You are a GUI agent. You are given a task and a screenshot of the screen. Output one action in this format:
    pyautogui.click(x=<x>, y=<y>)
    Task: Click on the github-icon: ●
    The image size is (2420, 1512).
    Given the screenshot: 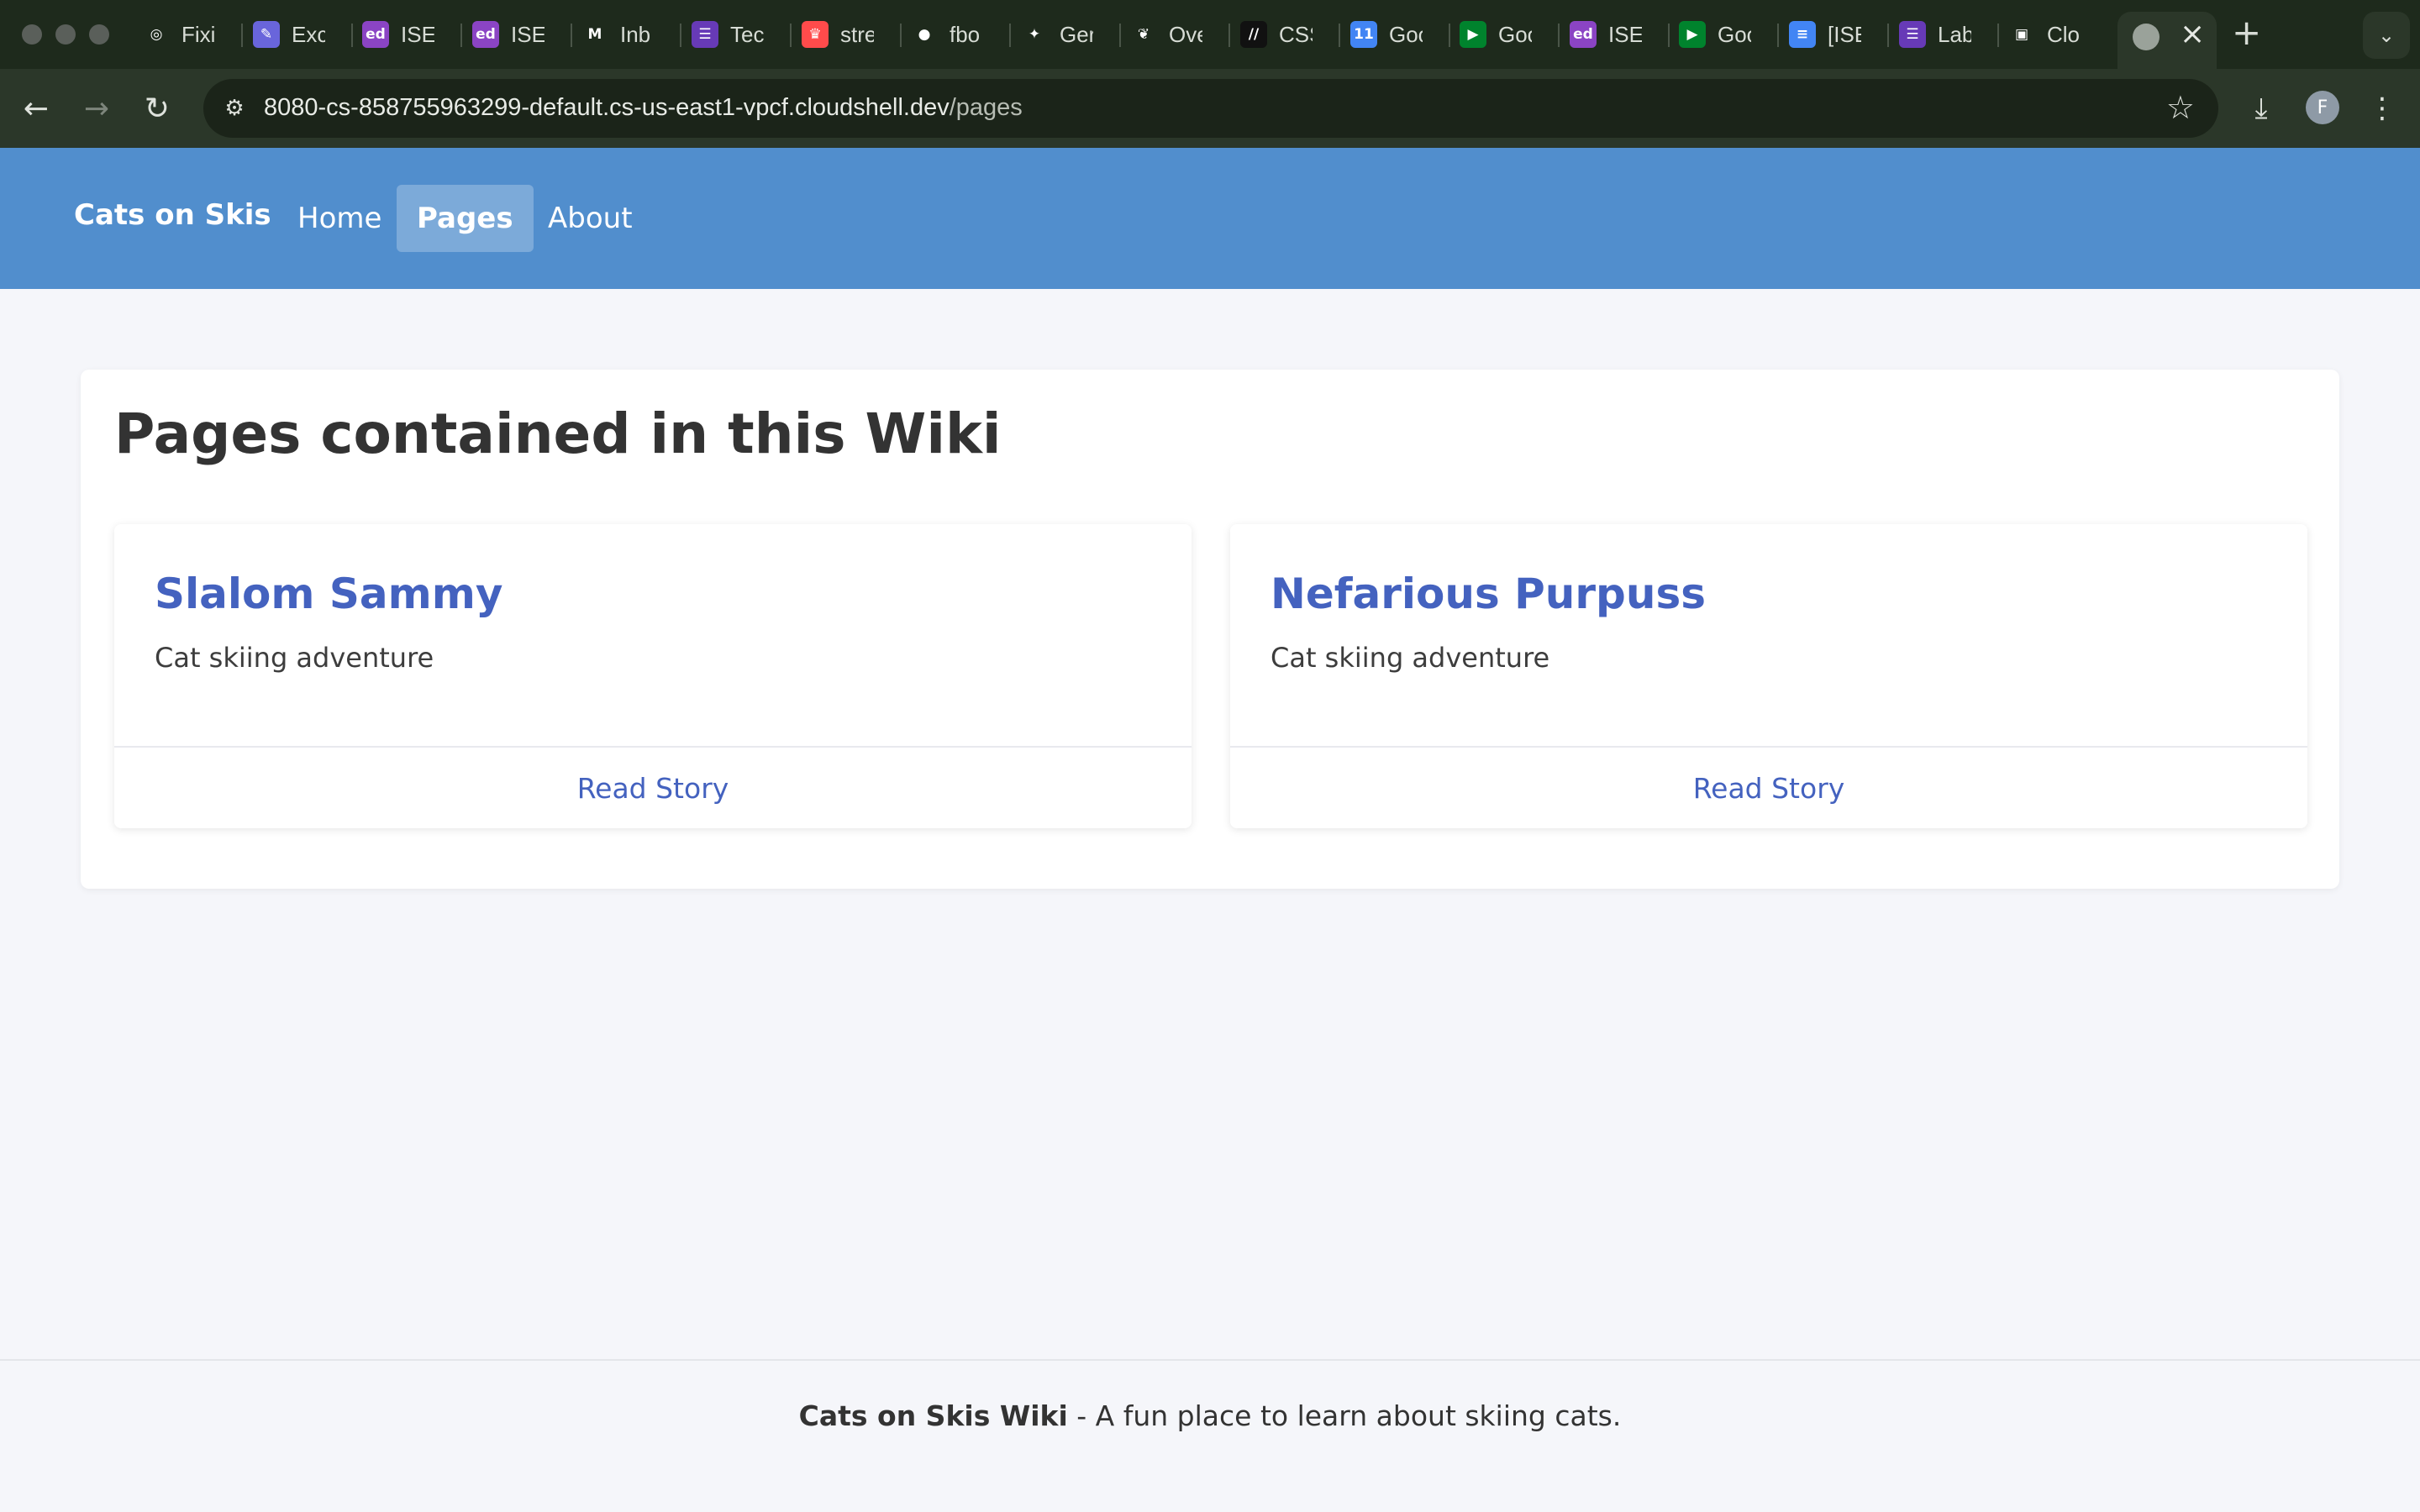 What is the action you would take?
    pyautogui.click(x=925, y=34)
    